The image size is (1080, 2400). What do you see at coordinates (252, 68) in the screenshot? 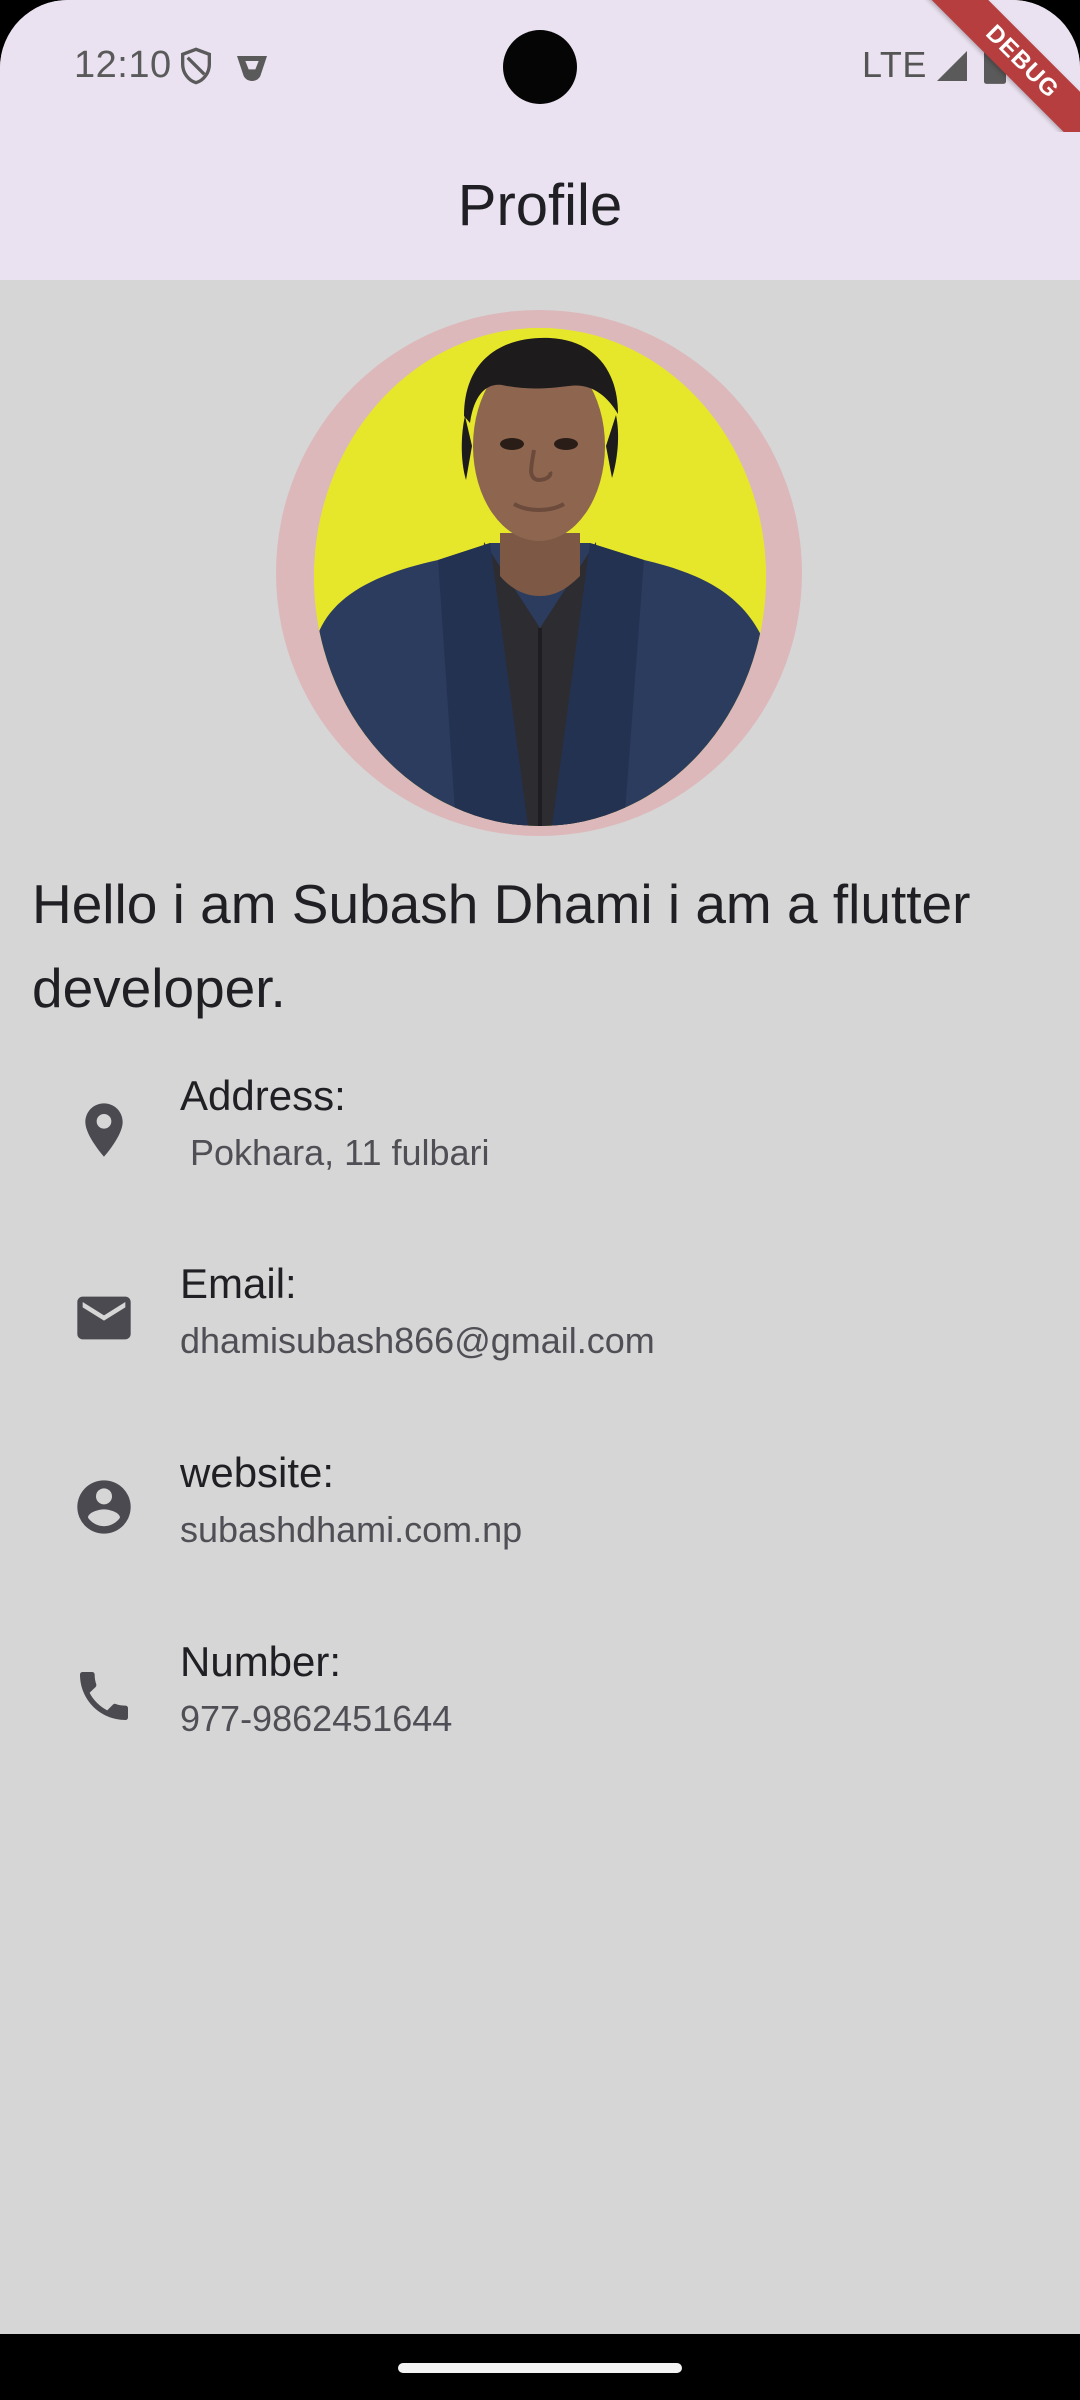
I see `vpn-key-icon` at bounding box center [252, 68].